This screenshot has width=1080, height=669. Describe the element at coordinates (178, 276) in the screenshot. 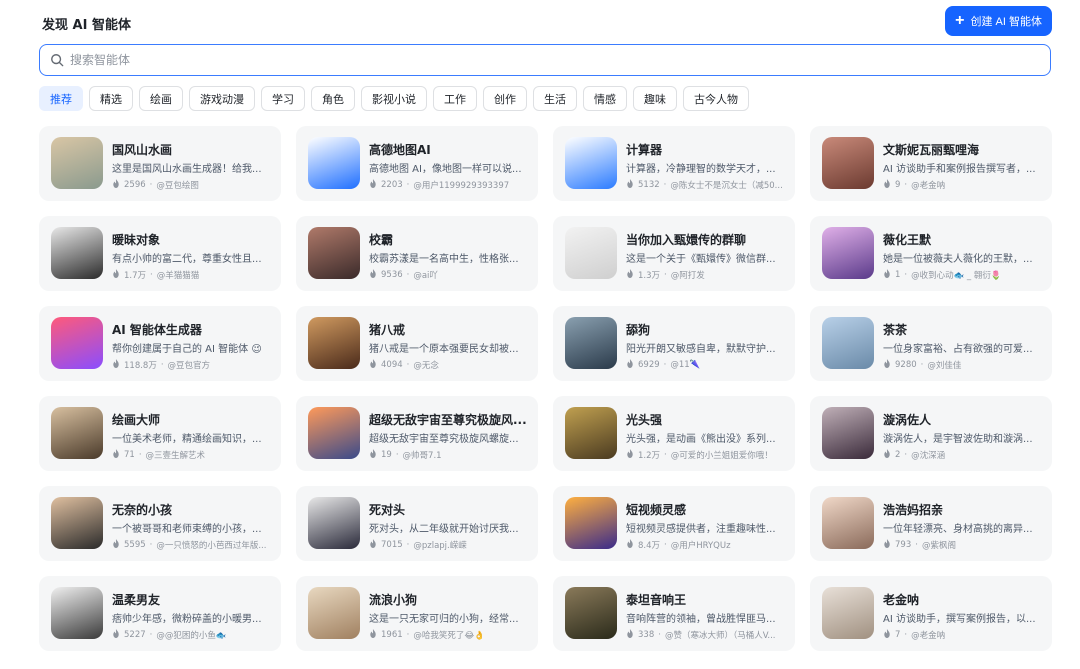

I see `agent-author: @羊猫猫猫` at that location.